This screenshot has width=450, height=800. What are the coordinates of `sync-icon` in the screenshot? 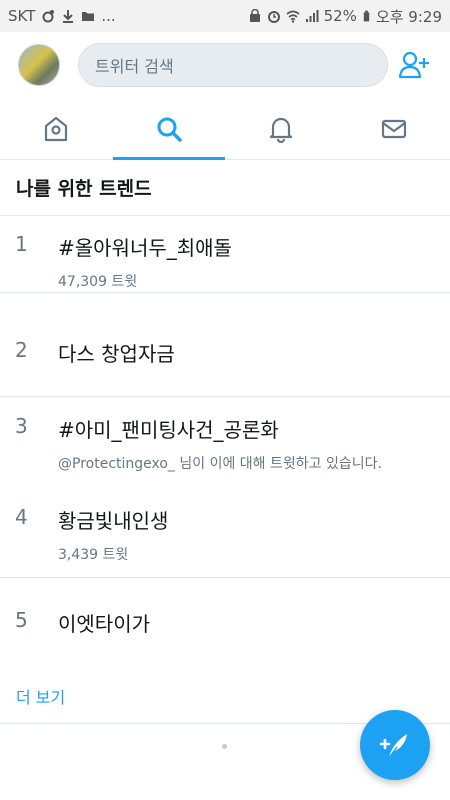 It's located at (48, 16).